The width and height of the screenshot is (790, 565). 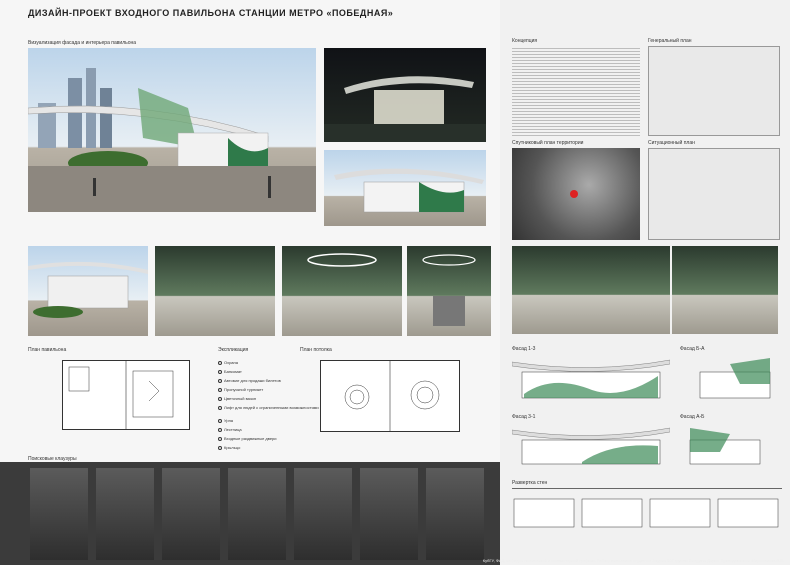 What do you see at coordinates (730, 446) in the screenshot?
I see `facade-a-b-drawing` at bounding box center [730, 446].